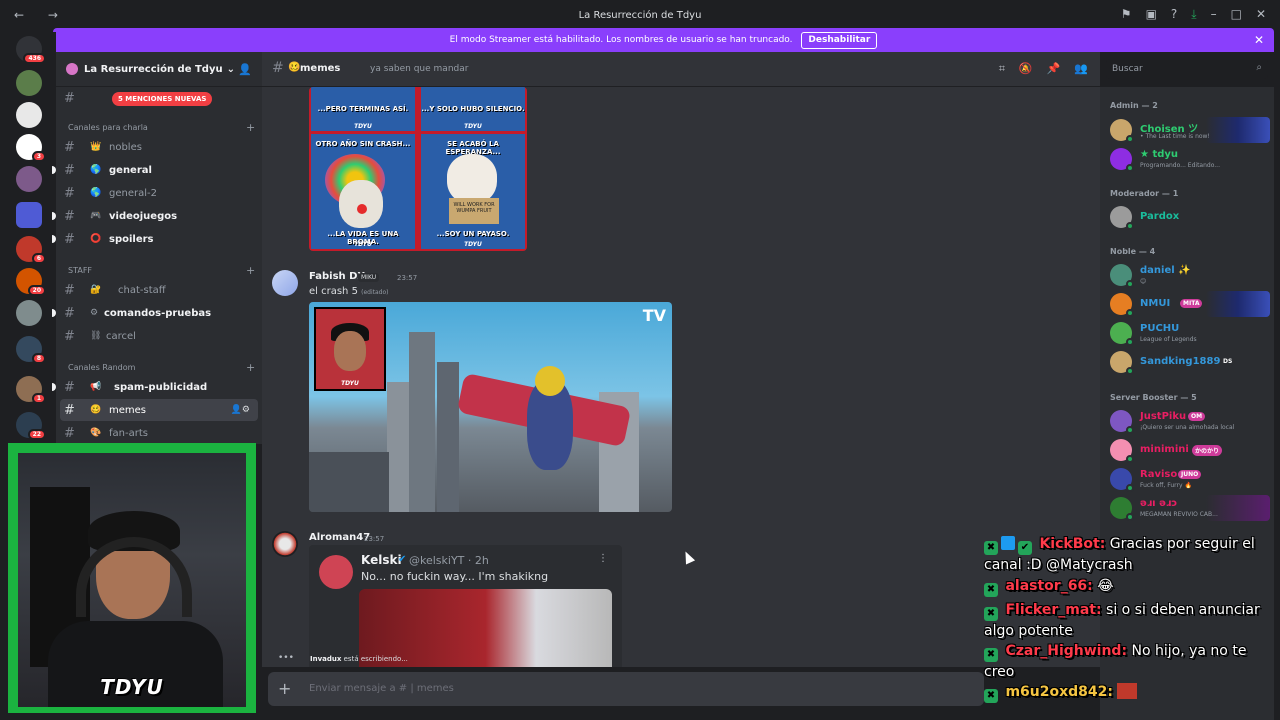 Image resolution: width=1280 pixels, height=720 pixels. Describe the element at coordinates (381, 560) in the screenshot. I see `embed-author: Kelski` at that location.